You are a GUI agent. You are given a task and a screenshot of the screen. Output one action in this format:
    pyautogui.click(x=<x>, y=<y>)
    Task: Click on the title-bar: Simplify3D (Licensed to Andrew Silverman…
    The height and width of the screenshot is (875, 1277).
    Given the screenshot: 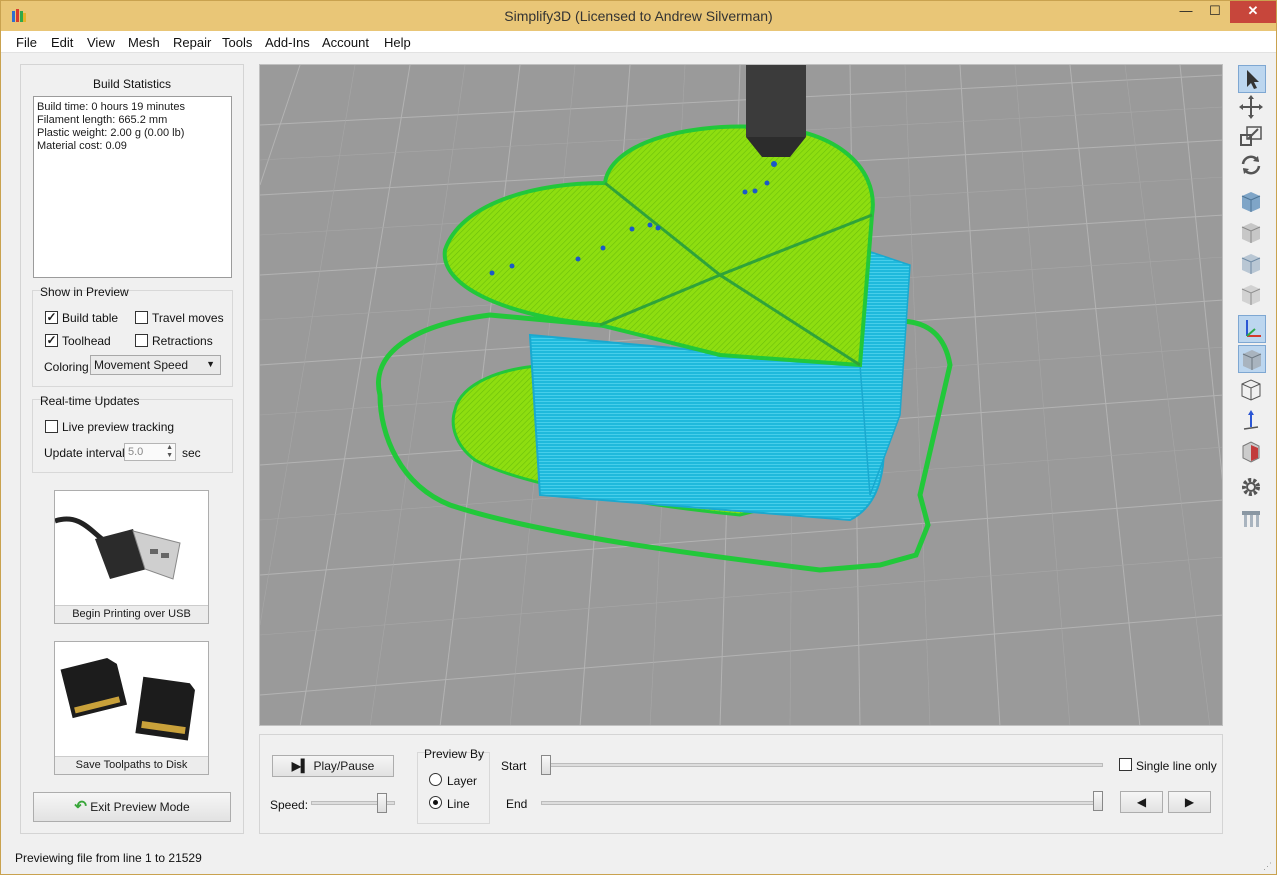 What is the action you would take?
    pyautogui.click(x=638, y=16)
    